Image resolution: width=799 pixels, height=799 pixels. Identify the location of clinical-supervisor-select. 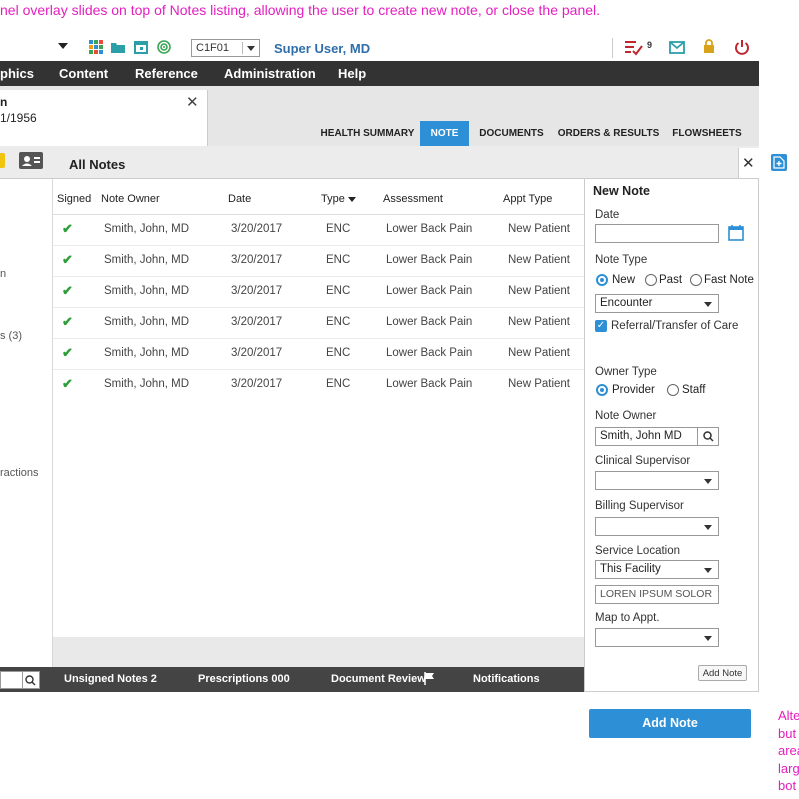
(657, 480).